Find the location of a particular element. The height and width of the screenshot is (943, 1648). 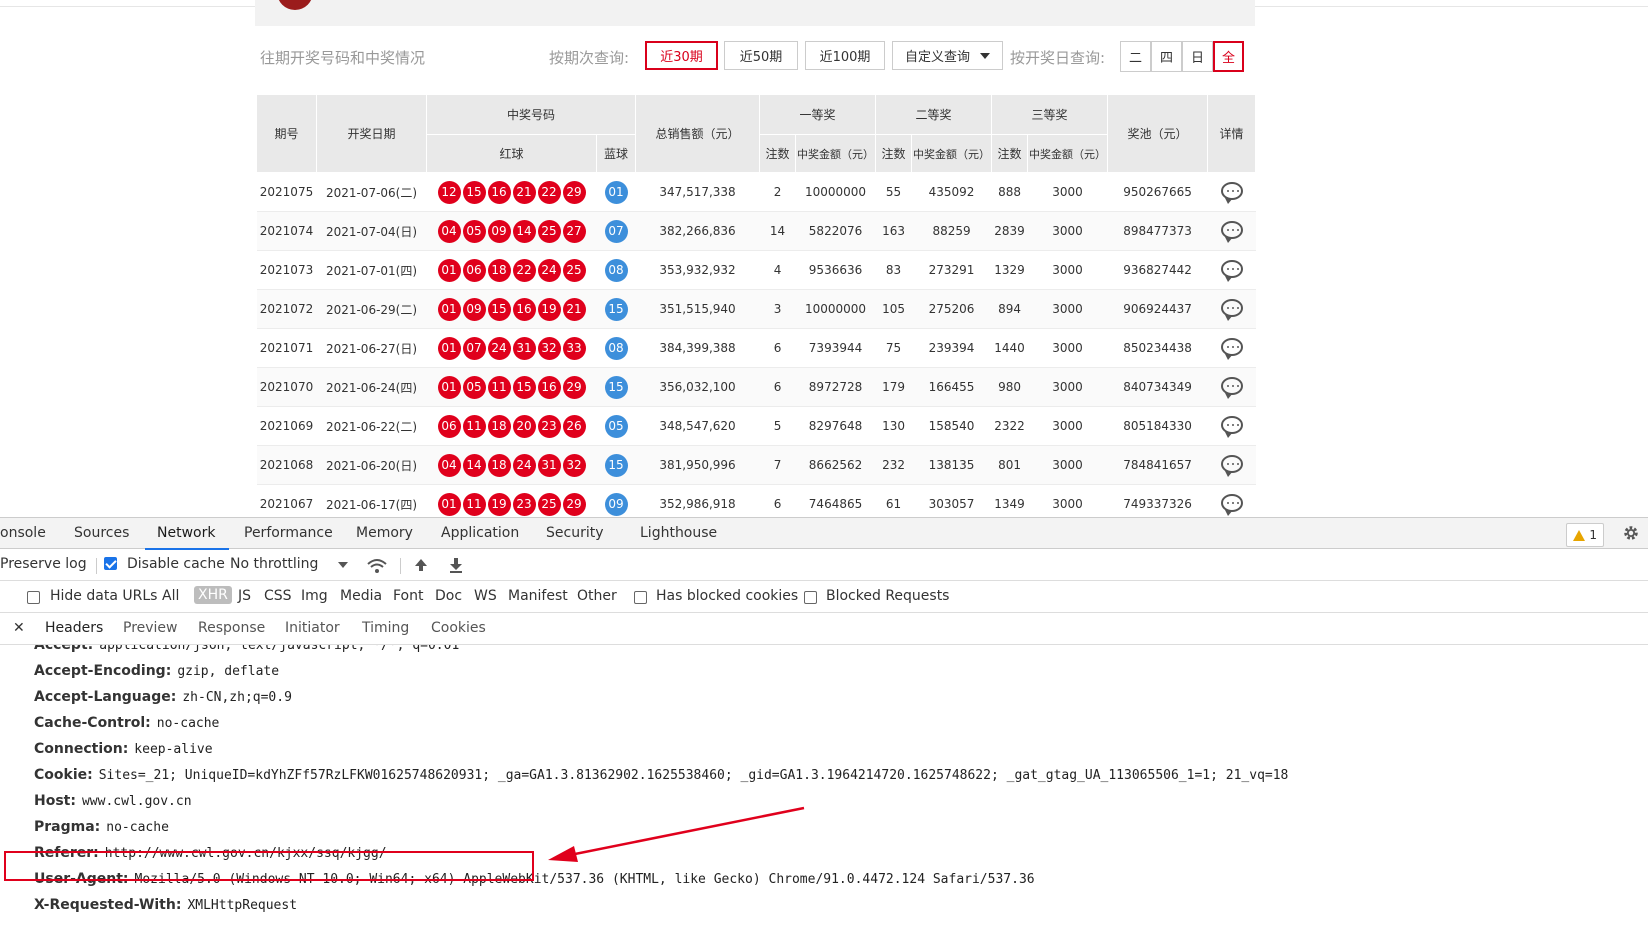

second-count-cell: 83 is located at coordinates (893, 270).